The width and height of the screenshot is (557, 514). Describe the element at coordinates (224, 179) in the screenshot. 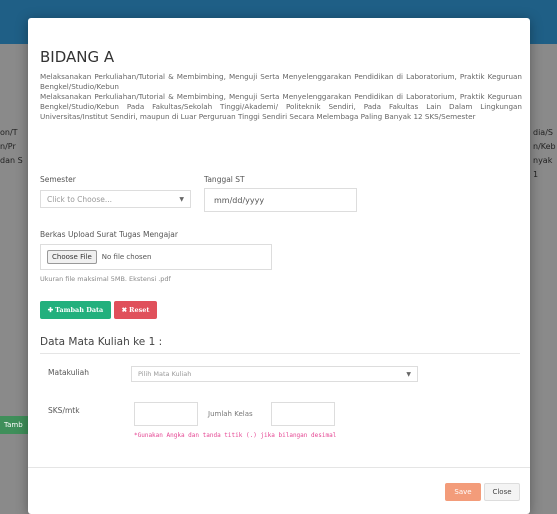

I see `tanggal-st-label: Tanggal ST` at that location.